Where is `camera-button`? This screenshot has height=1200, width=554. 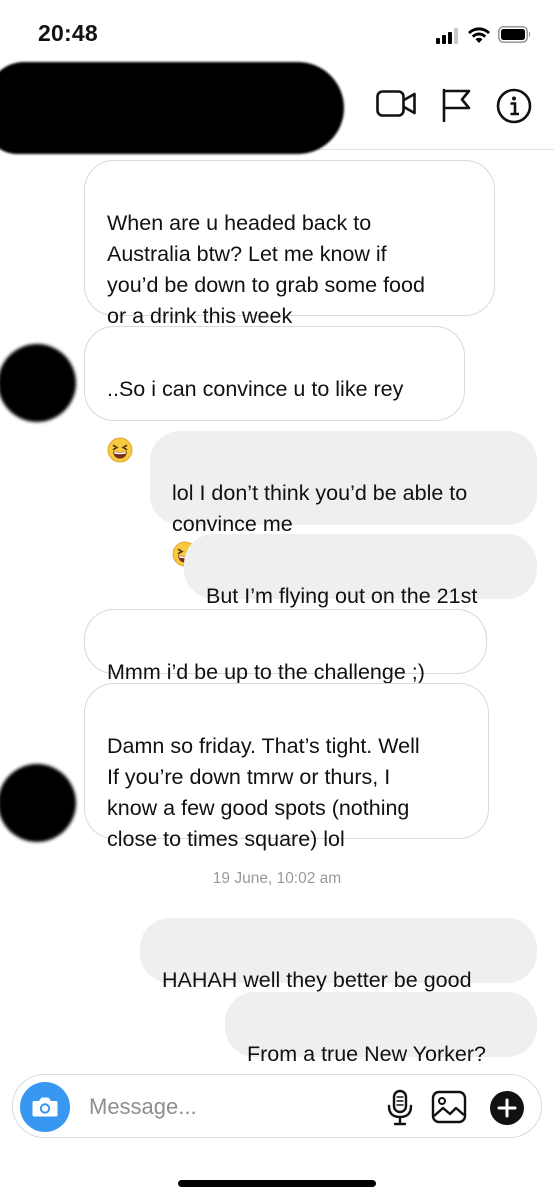 camera-button is located at coordinates (45, 1107).